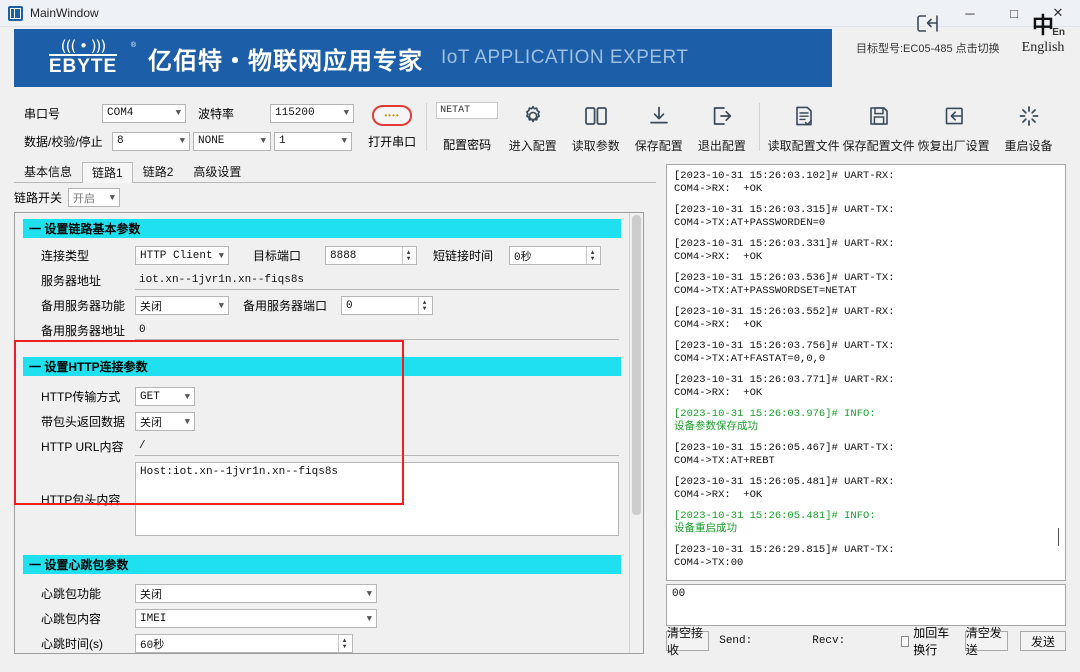 Image resolution: width=1080 pixels, height=672 pixels. What do you see at coordinates (784, 482) in the screenshot?
I see `log-entry-head: [2023-10-31 15:26:05.481]# UART-RX:` at bounding box center [784, 482].